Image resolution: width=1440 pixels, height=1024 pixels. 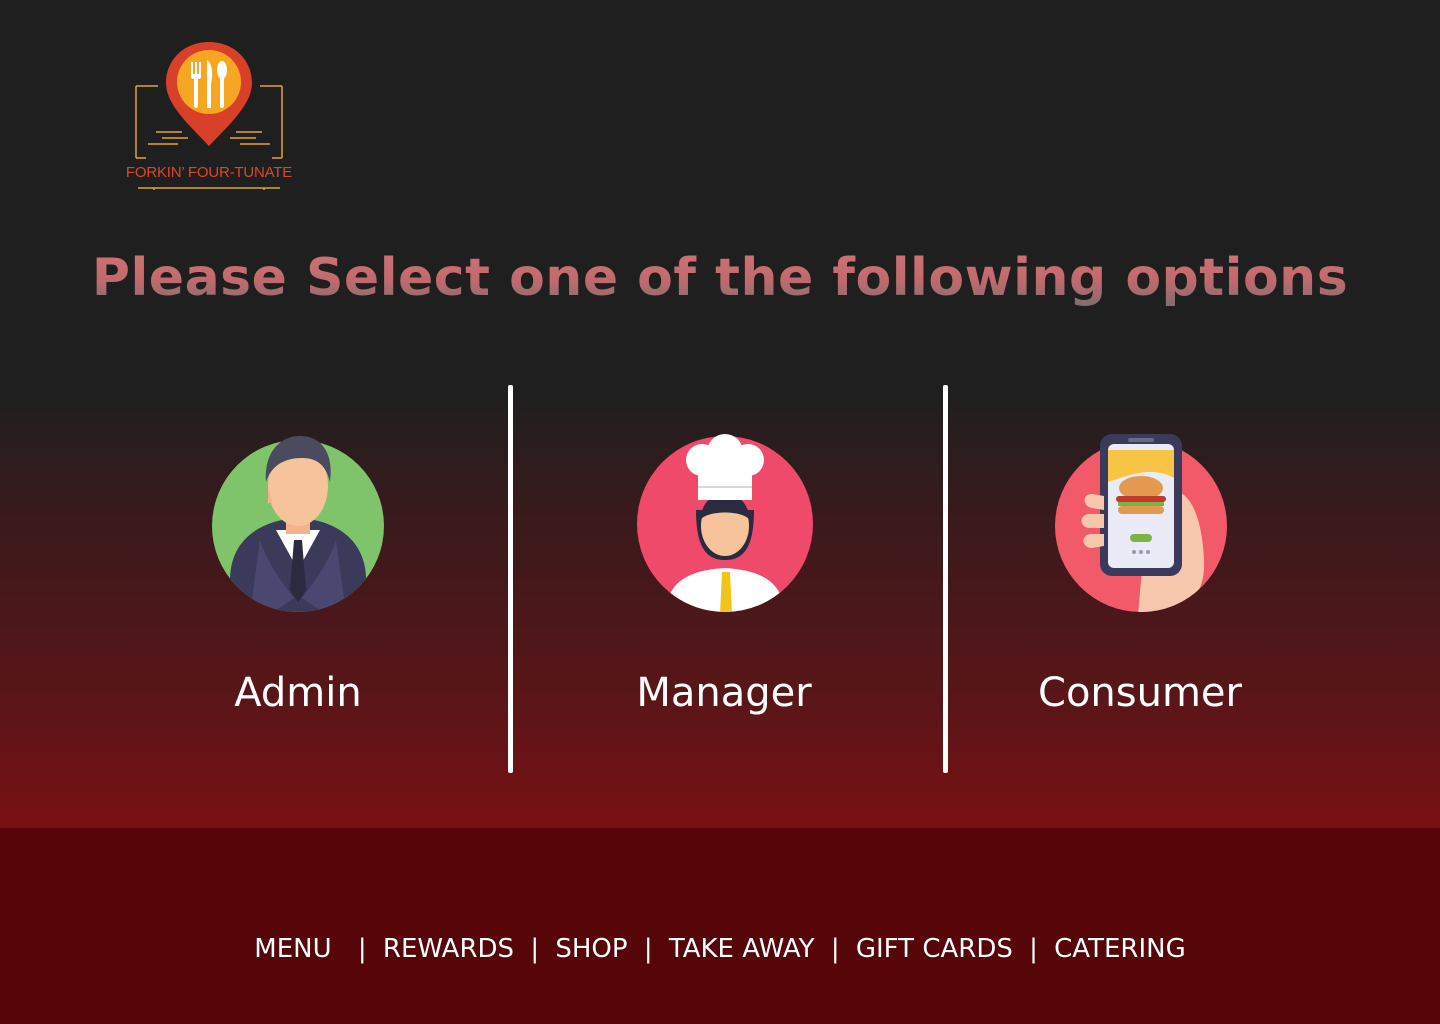 I want to click on role-option-manager: Manager, so click(x=724, y=580).